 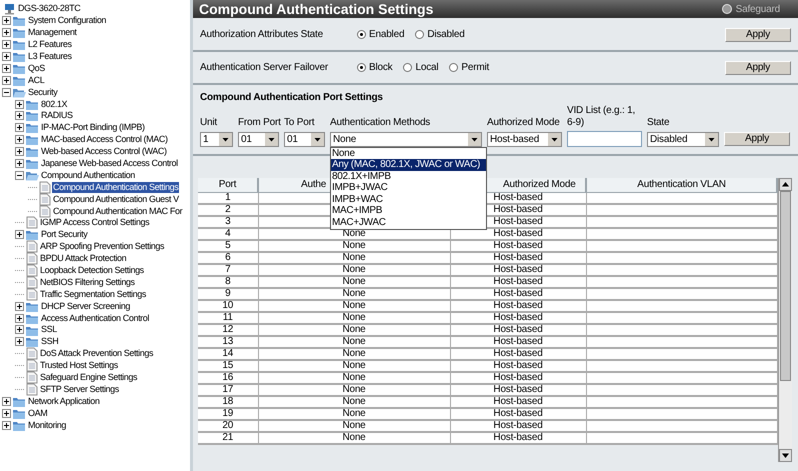 I want to click on tree-item: Loopback Detection Settings, so click(x=92, y=270).